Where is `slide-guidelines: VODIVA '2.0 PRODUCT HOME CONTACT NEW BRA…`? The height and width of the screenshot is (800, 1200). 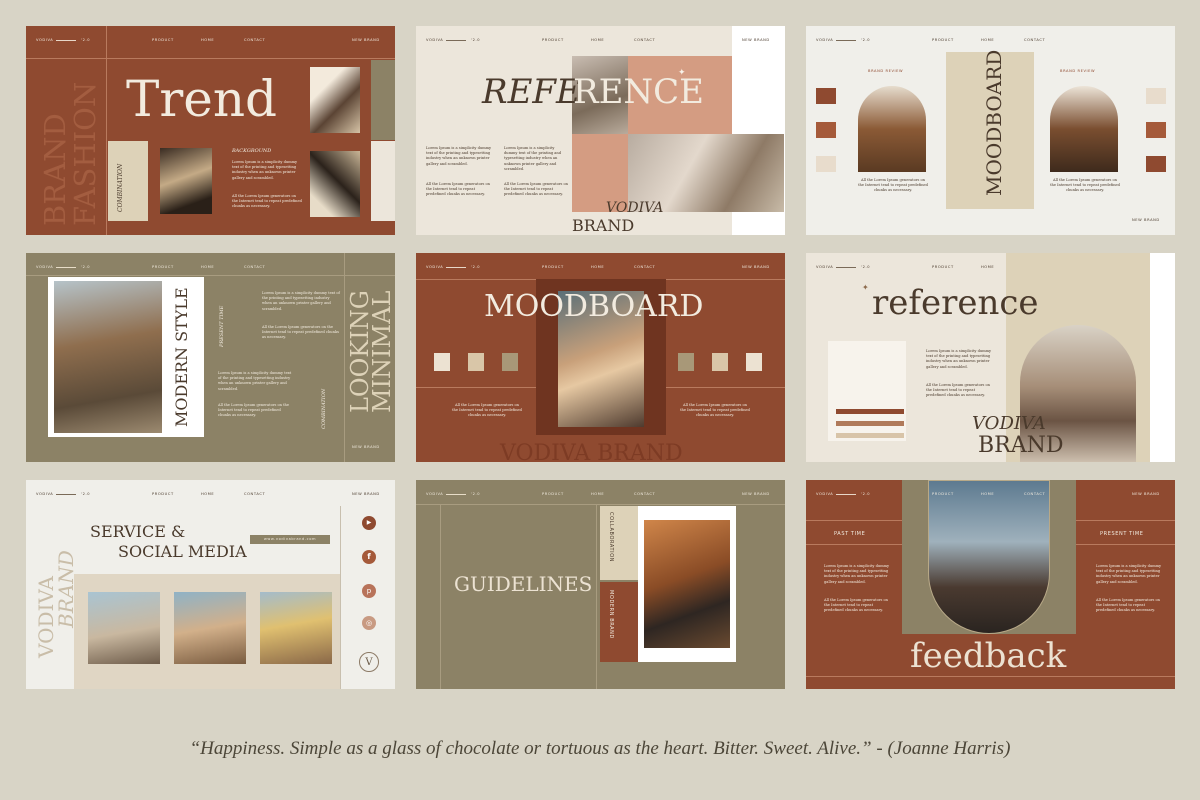 slide-guidelines: VODIVA '2.0 PRODUCT HOME CONTACT NEW BRA… is located at coordinates (600, 584).